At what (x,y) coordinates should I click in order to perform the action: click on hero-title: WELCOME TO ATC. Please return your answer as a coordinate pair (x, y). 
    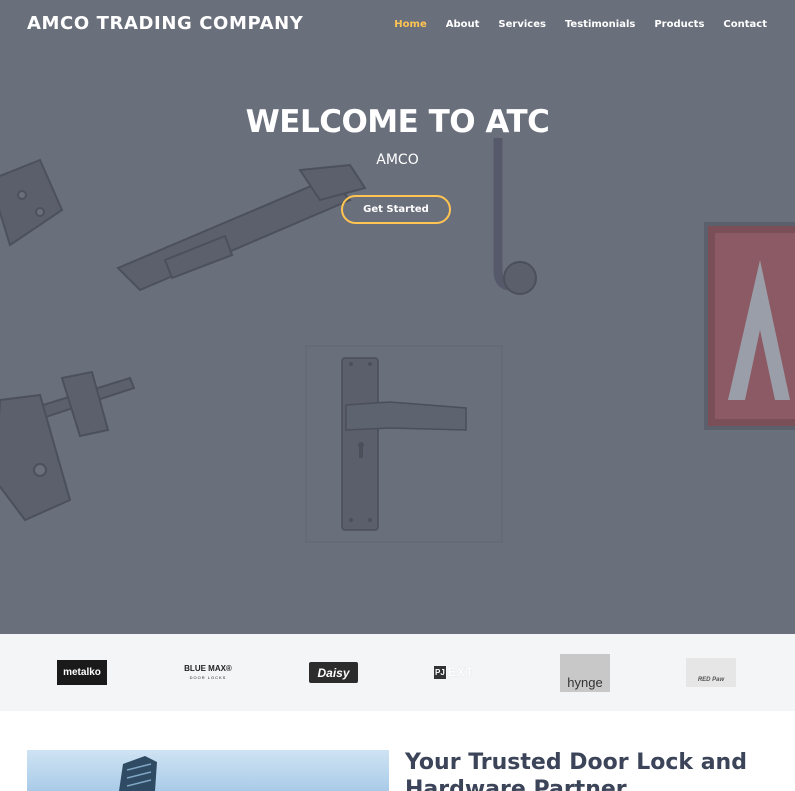
    Looking at the image, I should click on (397, 122).